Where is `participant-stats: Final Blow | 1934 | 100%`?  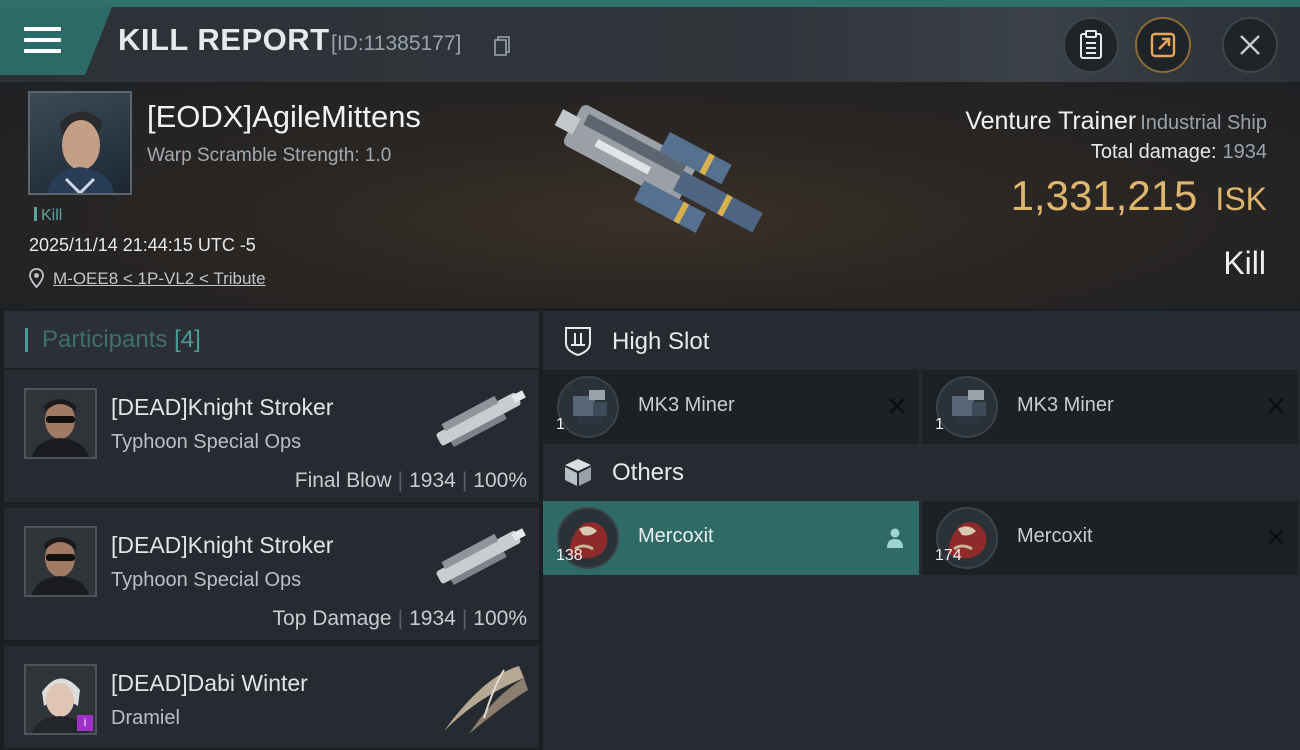 participant-stats: Final Blow | 1934 | 100% is located at coordinates (410, 480).